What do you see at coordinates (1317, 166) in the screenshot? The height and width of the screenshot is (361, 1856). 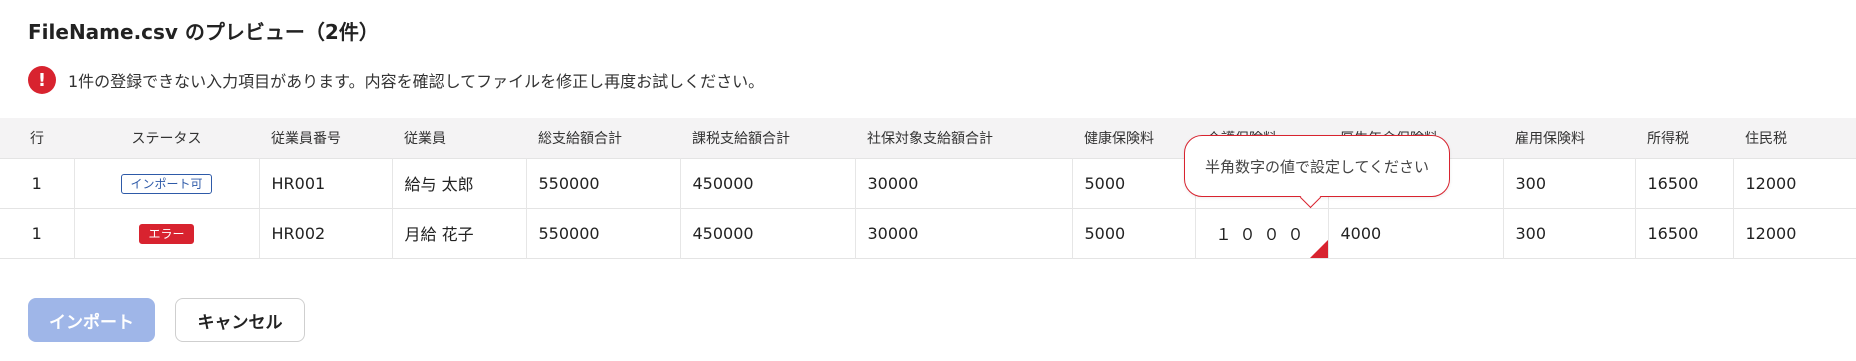 I see `tooltip-text: 半角数字の値で設定してください` at bounding box center [1317, 166].